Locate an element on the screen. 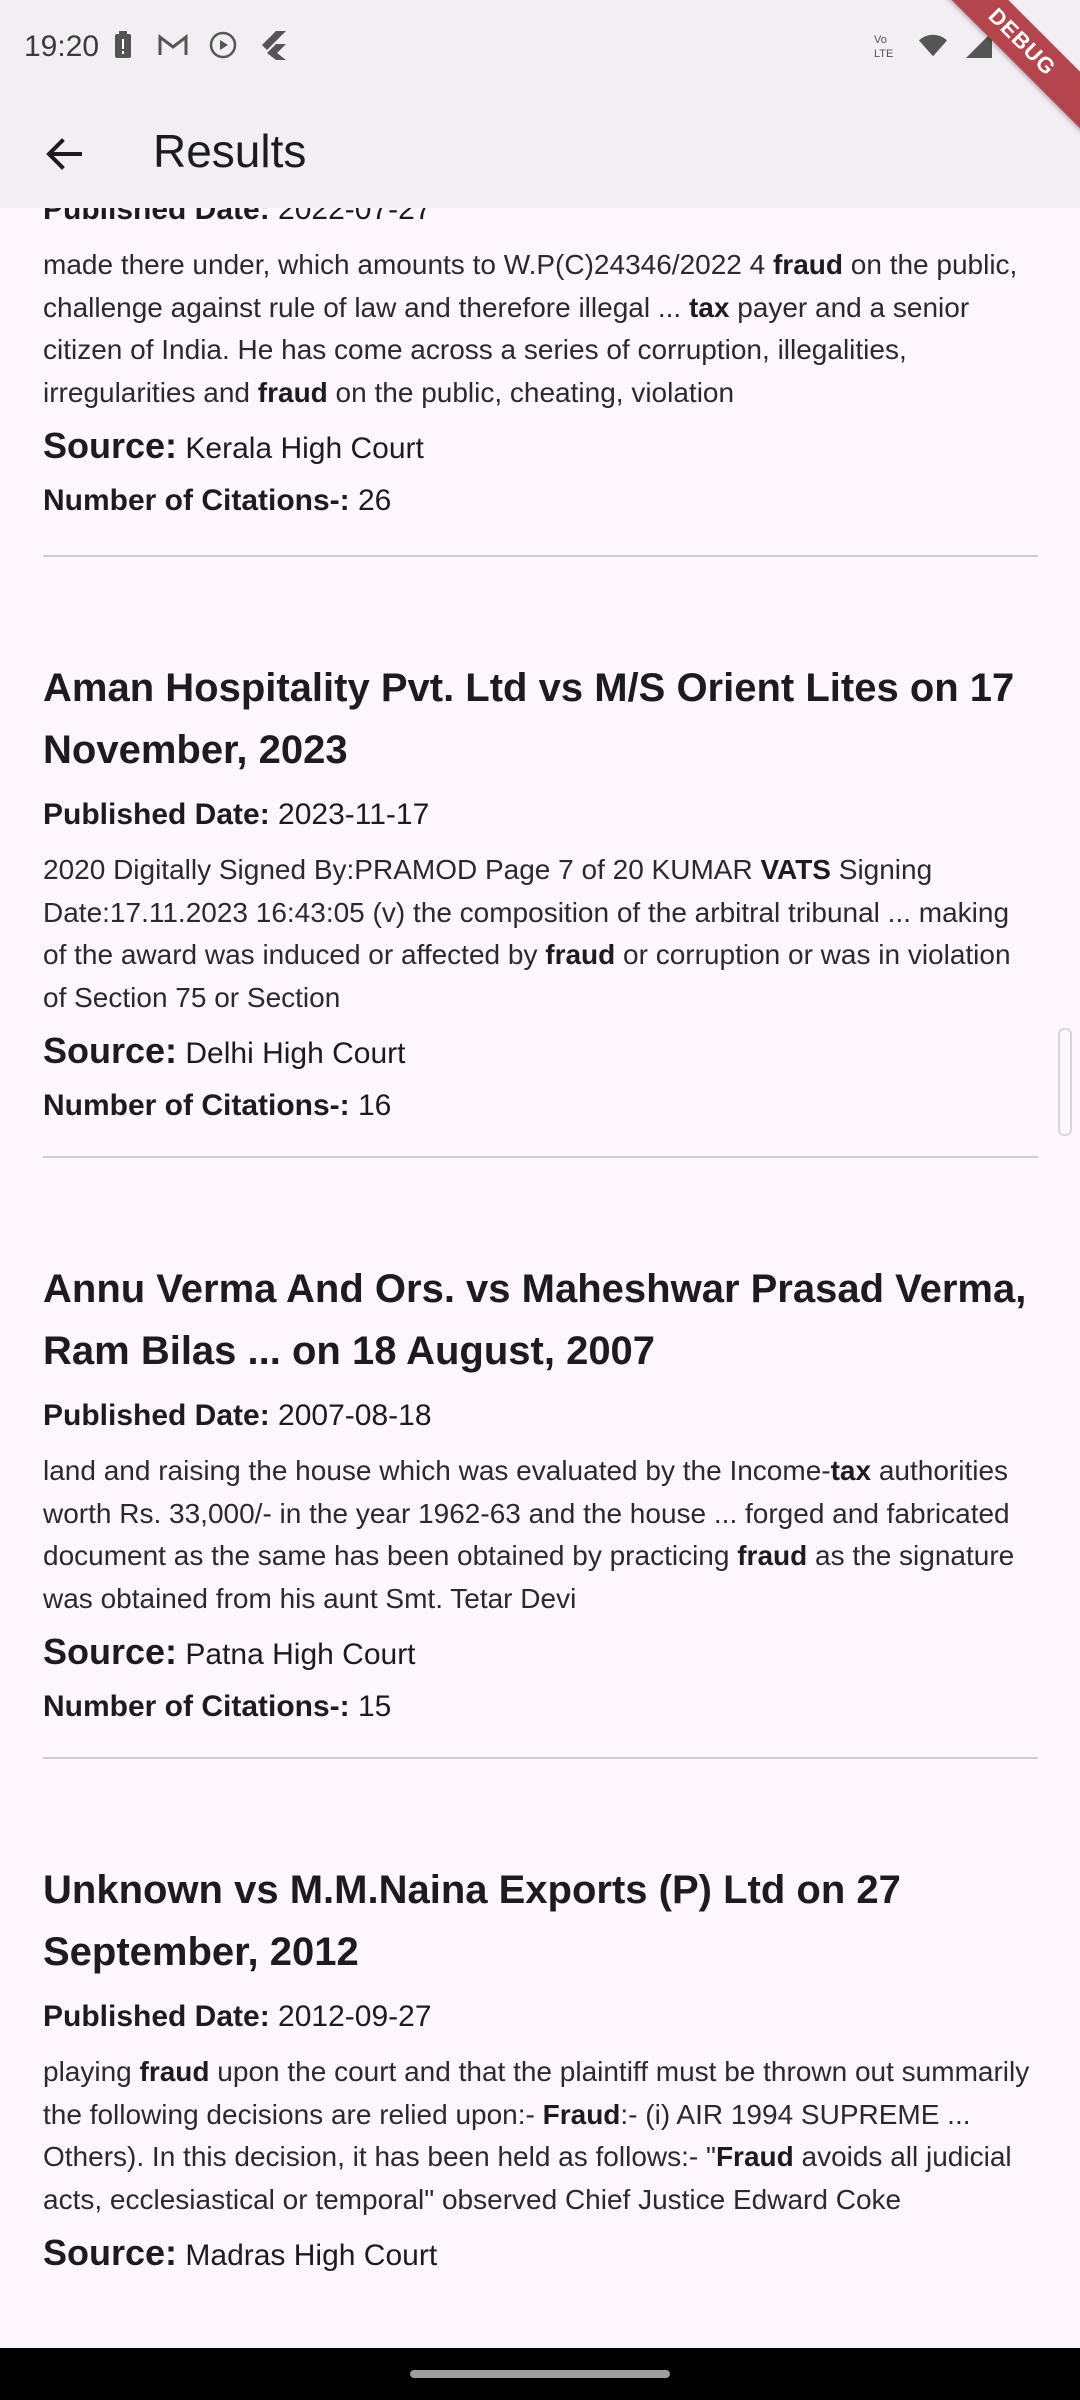  result-source: Source: Madras High Court is located at coordinates (540, 2254).